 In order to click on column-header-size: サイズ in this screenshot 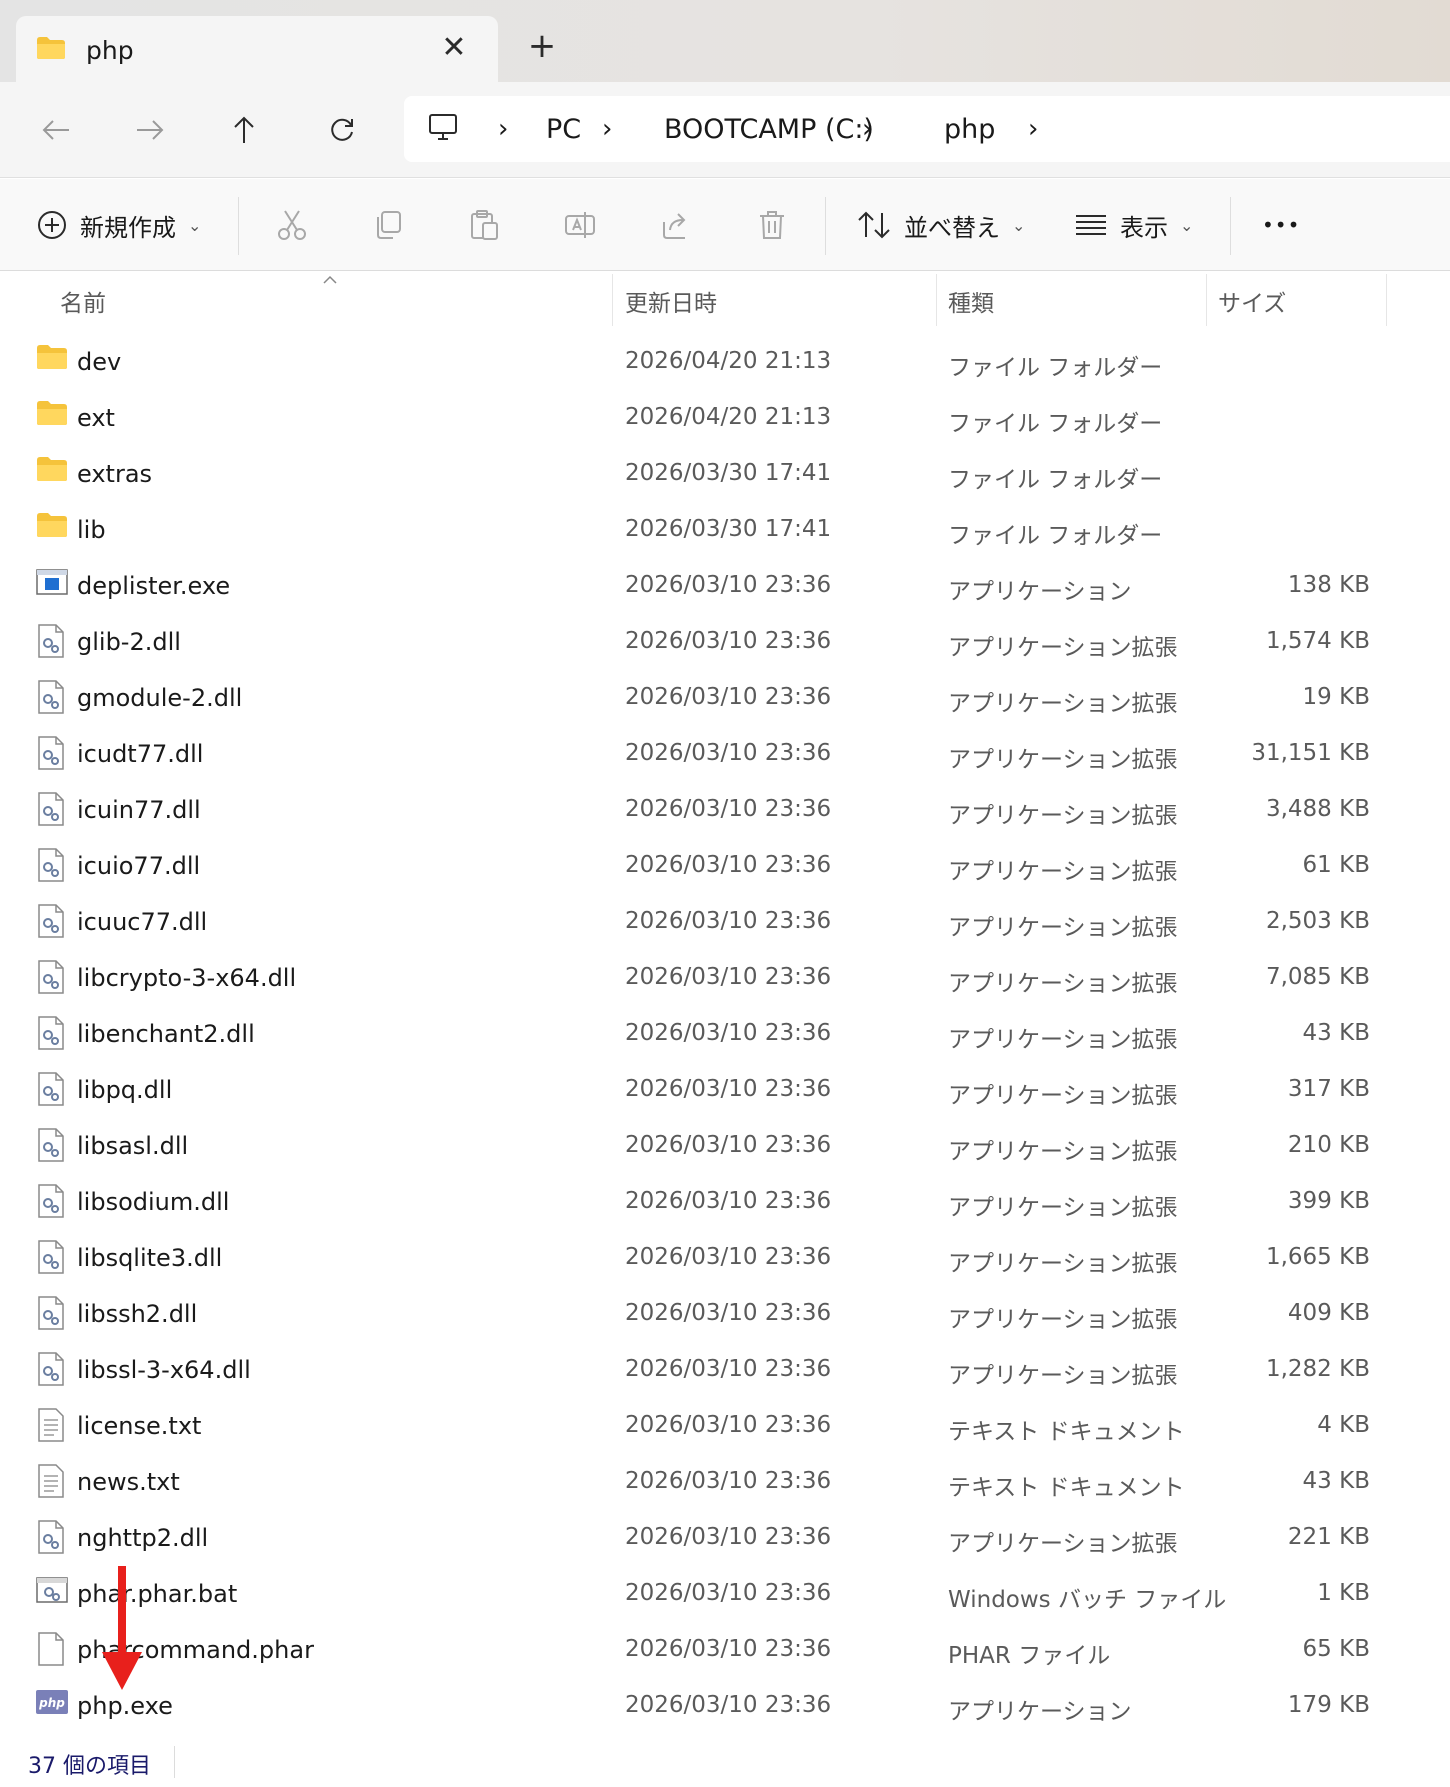, I will do `click(1252, 301)`.